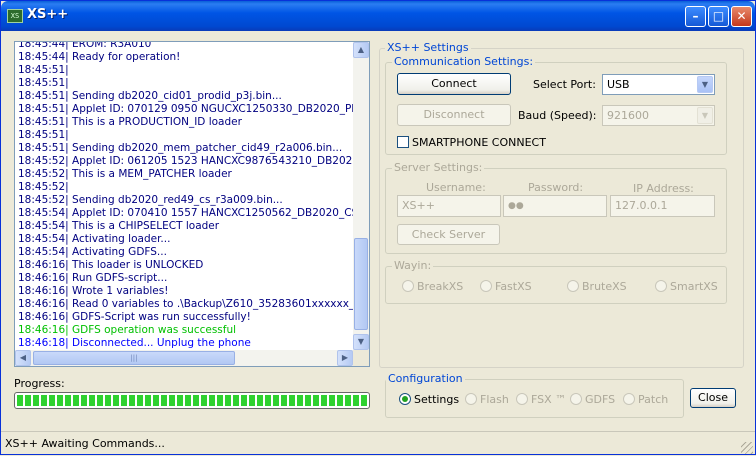 The width and height of the screenshot is (756, 456). I want to click on config-label: Patch, so click(653, 399).